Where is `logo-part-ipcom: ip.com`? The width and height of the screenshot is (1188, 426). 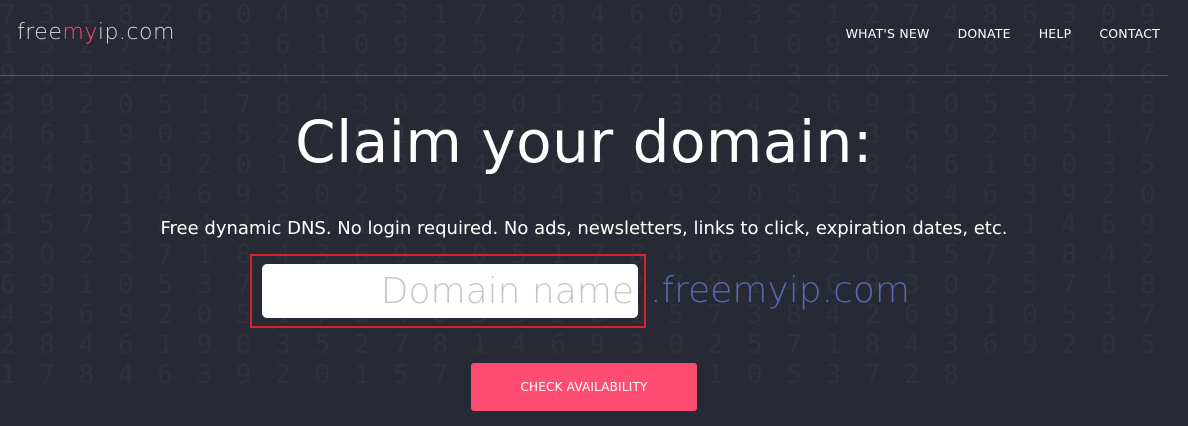
logo-part-ipcom: ip.com is located at coordinates (136, 32).